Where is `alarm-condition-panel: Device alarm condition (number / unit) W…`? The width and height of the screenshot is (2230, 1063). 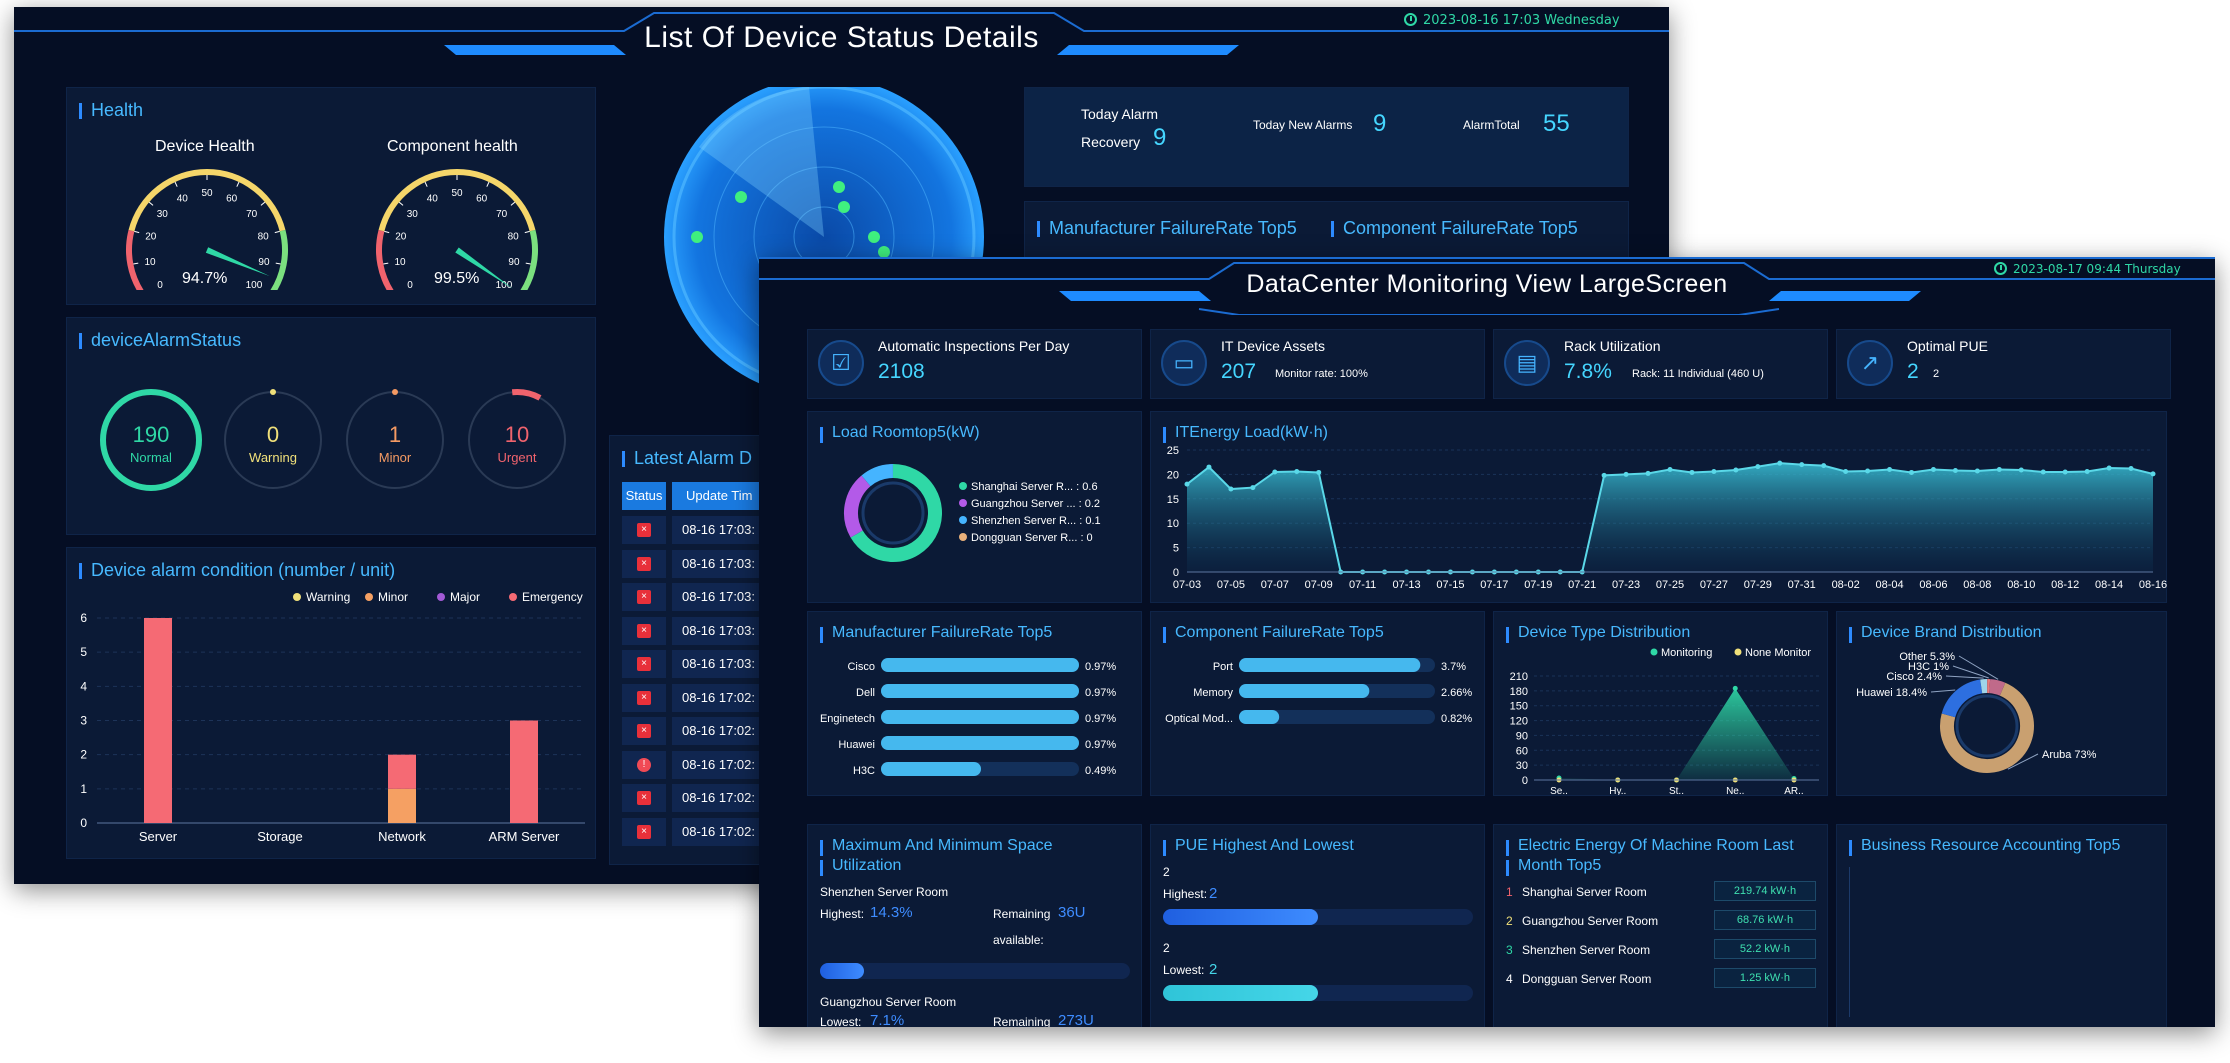
alarm-condition-panel: Device alarm condition (number / unit) W… is located at coordinates (331, 703).